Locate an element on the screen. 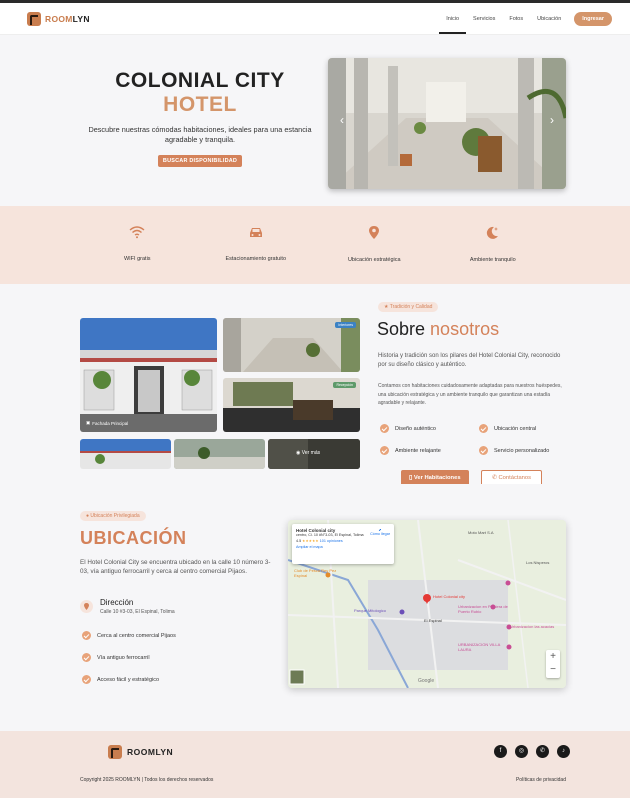  map-pin-icon is located at coordinates (374, 232).